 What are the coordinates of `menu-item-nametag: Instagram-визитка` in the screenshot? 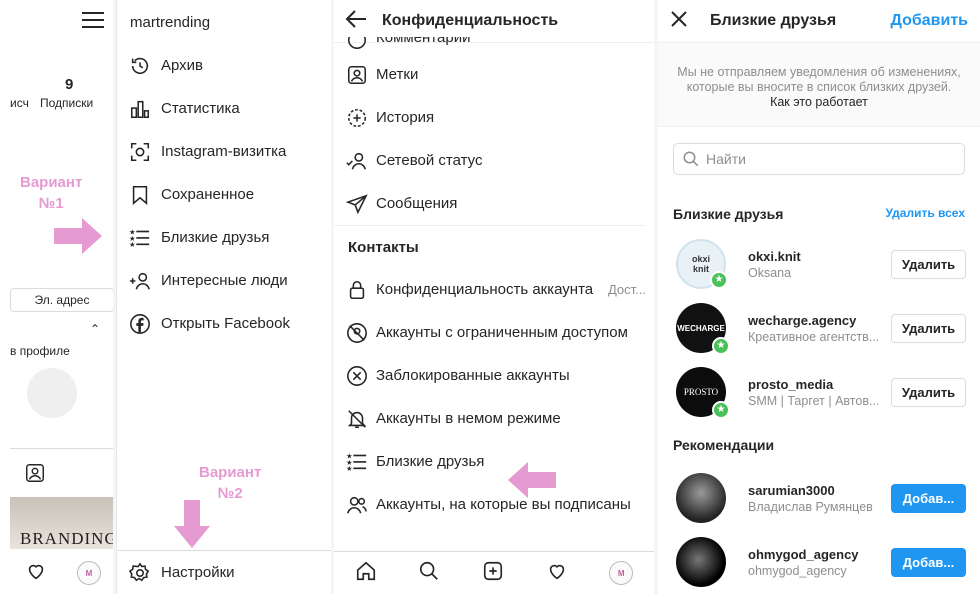 It's located at (230, 151).